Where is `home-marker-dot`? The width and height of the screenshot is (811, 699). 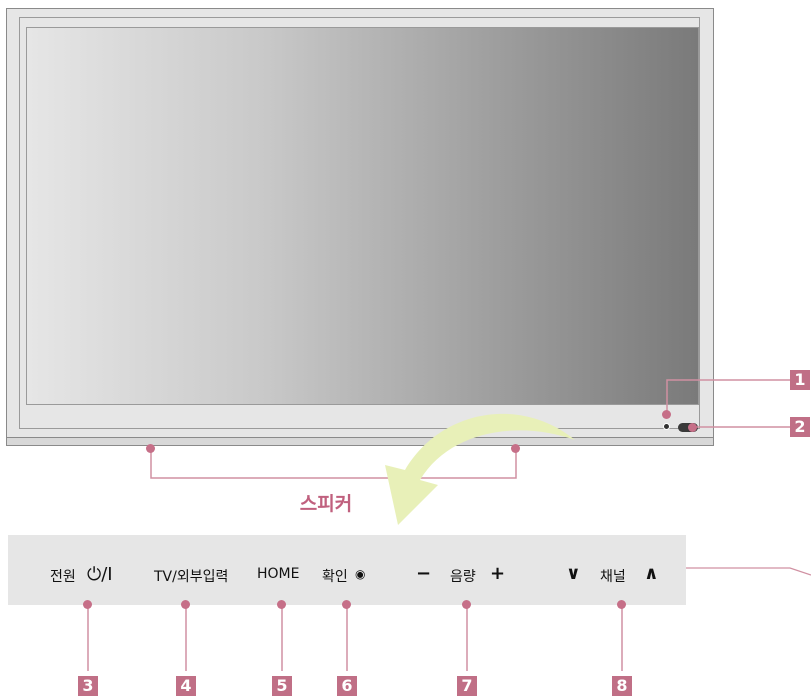 home-marker-dot is located at coordinates (281, 604).